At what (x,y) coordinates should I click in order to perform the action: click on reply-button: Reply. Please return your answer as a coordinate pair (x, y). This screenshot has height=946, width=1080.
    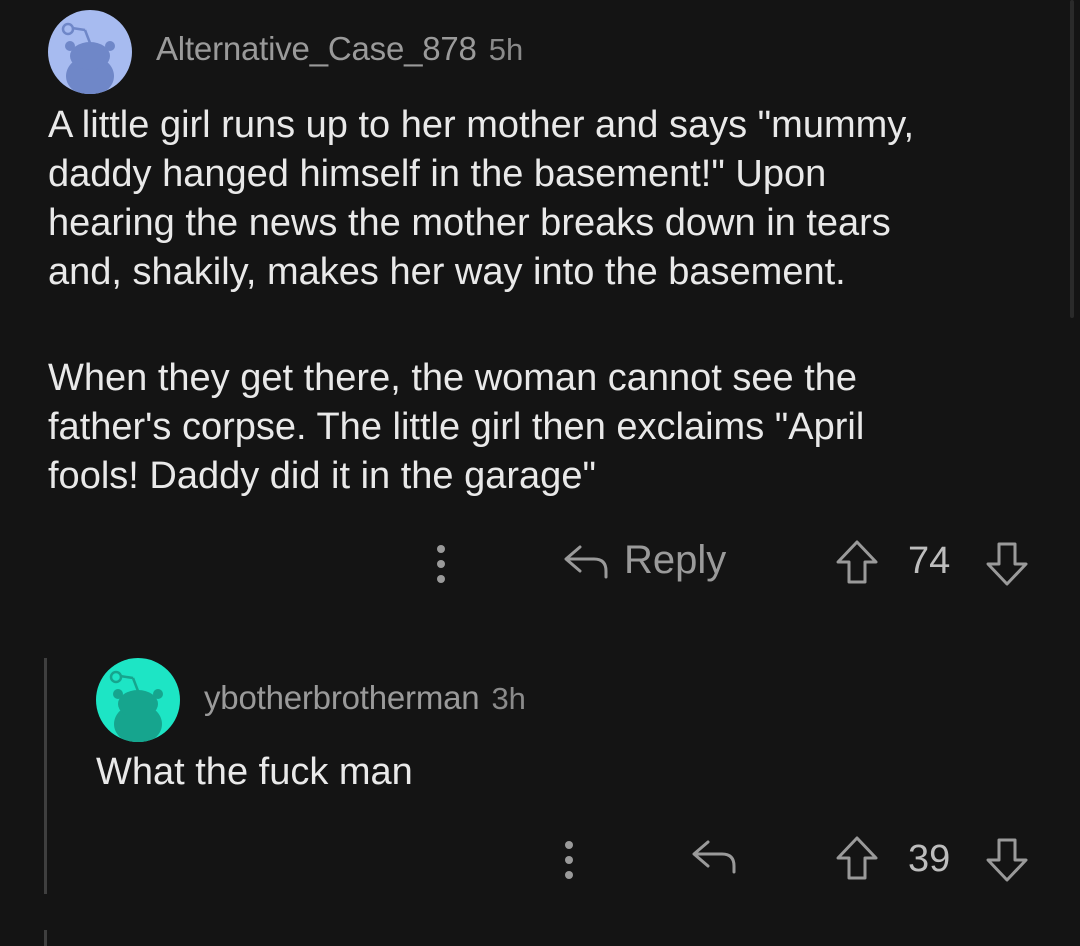
    Looking at the image, I should click on (644, 560).